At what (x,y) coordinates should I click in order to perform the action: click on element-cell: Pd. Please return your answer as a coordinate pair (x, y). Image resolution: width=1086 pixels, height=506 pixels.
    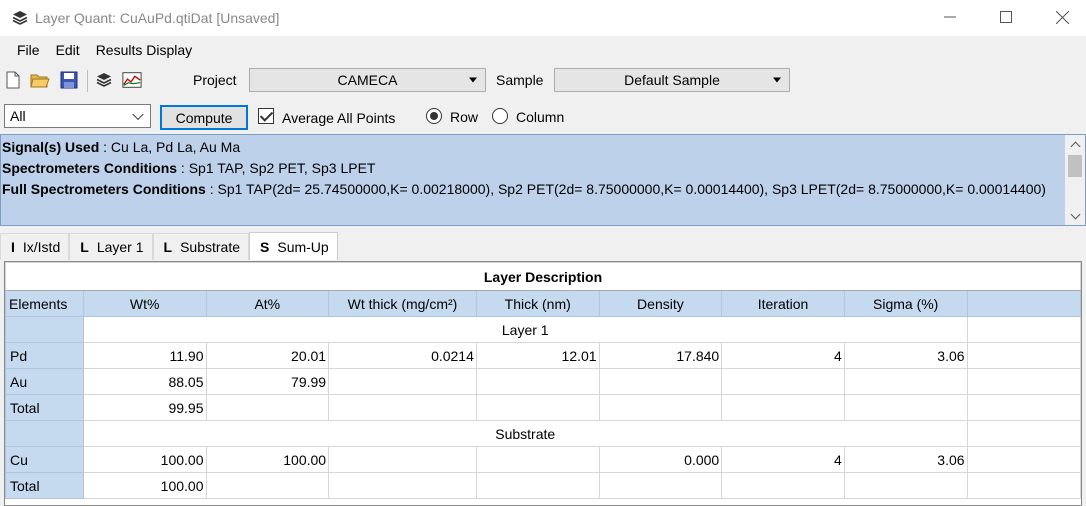
    Looking at the image, I should click on (44, 355).